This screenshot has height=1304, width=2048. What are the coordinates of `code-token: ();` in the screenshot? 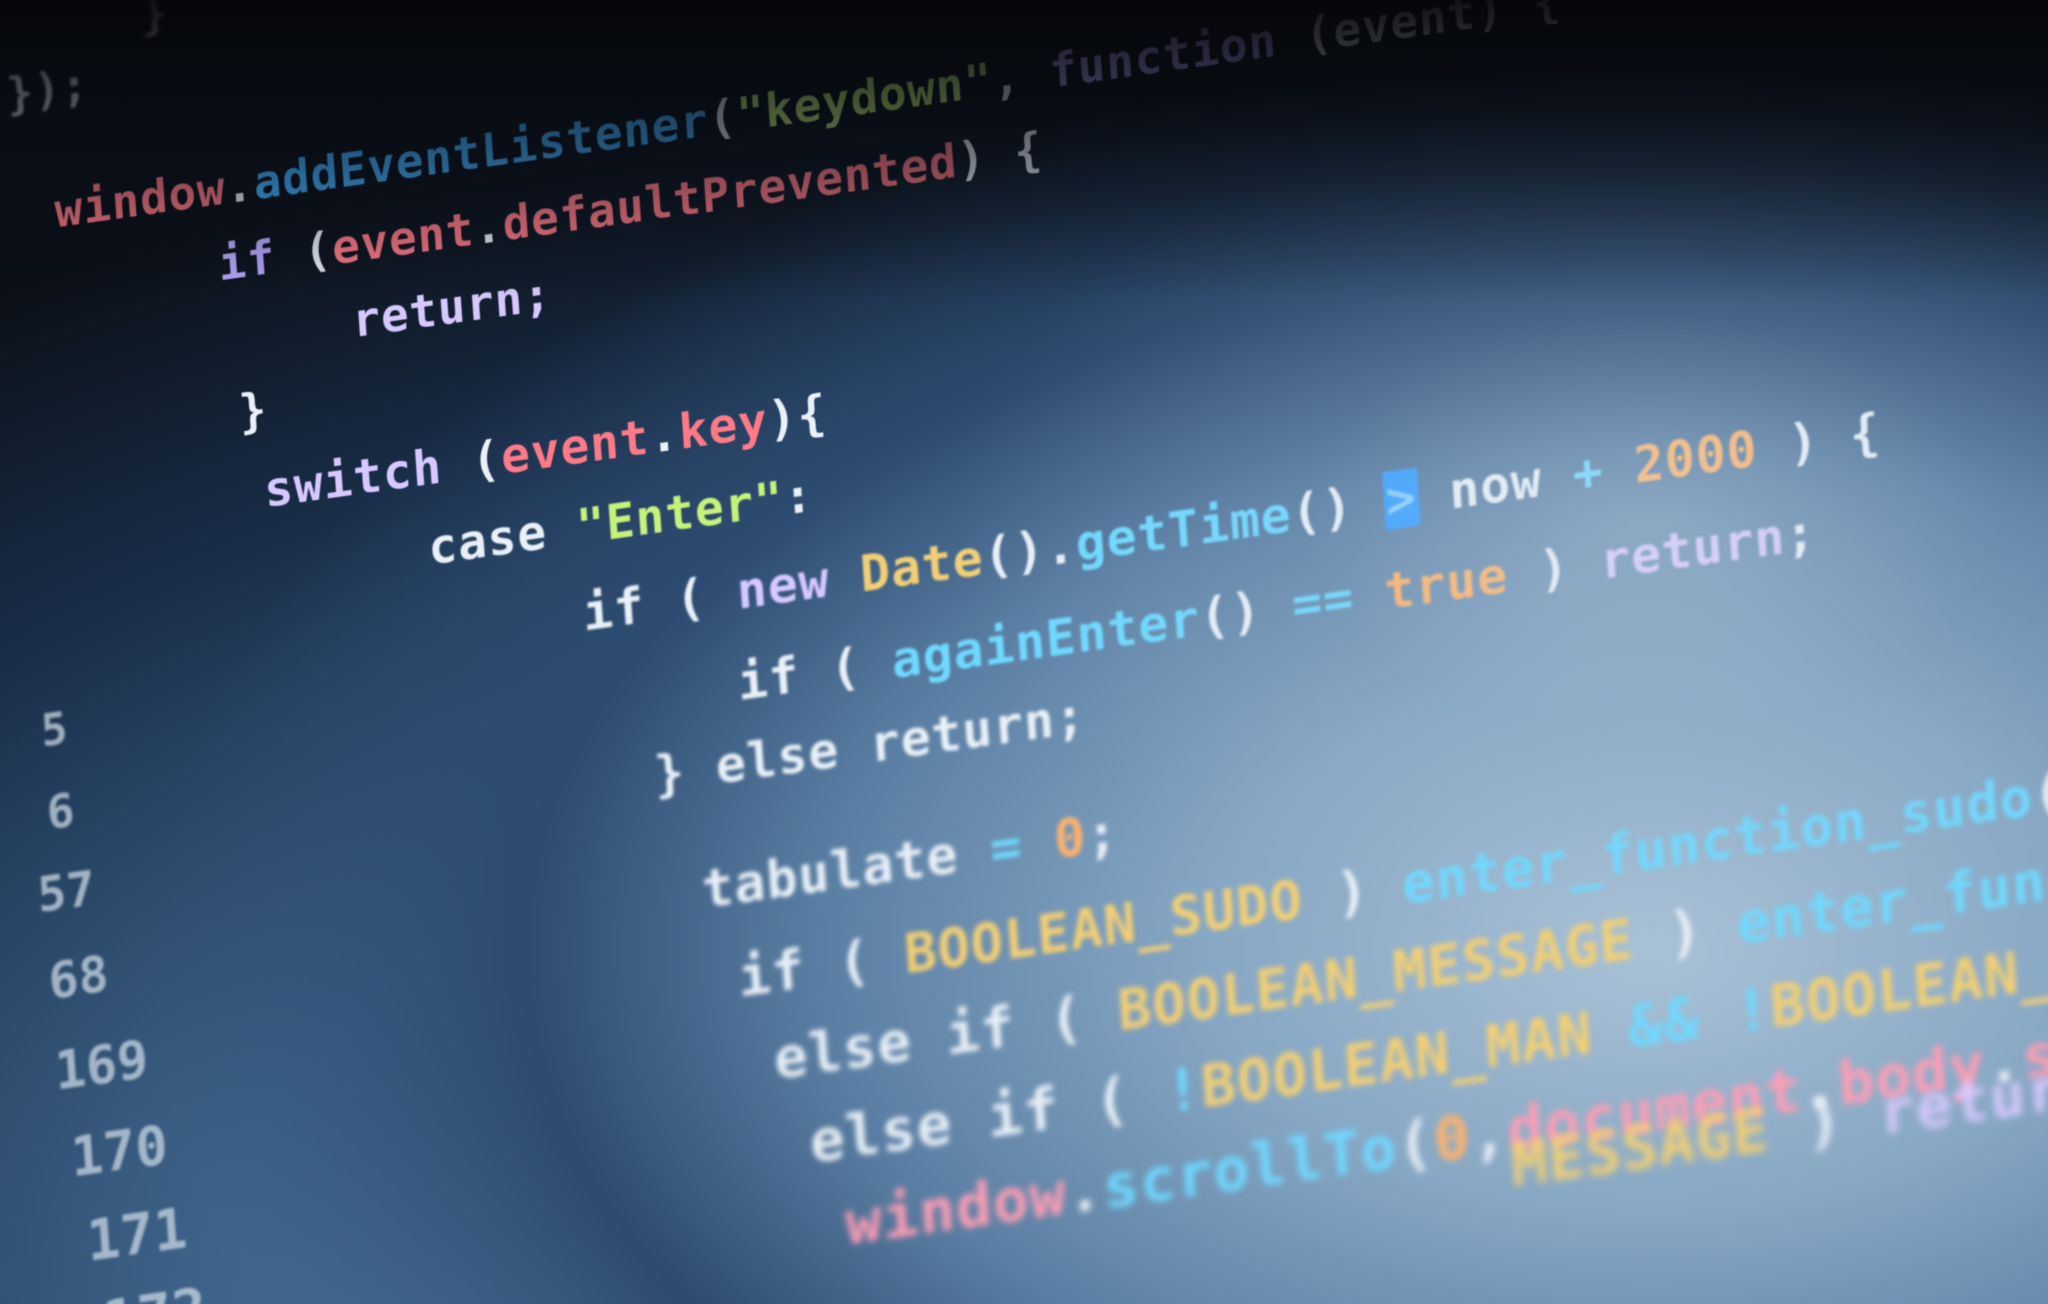 It's located at (2039, 789).